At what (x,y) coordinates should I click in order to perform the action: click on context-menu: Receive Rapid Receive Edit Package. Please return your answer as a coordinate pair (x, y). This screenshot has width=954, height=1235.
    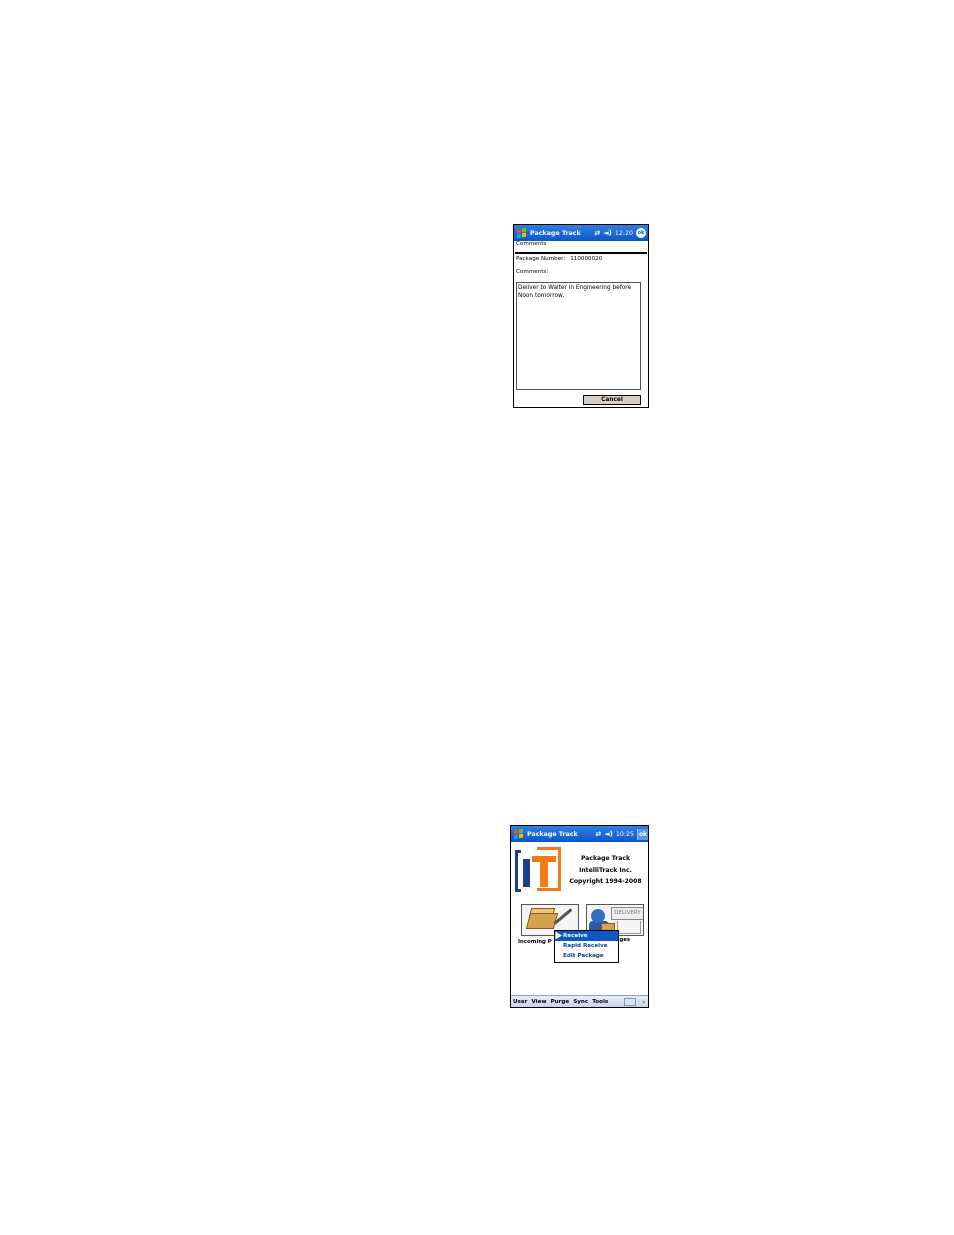
    Looking at the image, I should click on (586, 946).